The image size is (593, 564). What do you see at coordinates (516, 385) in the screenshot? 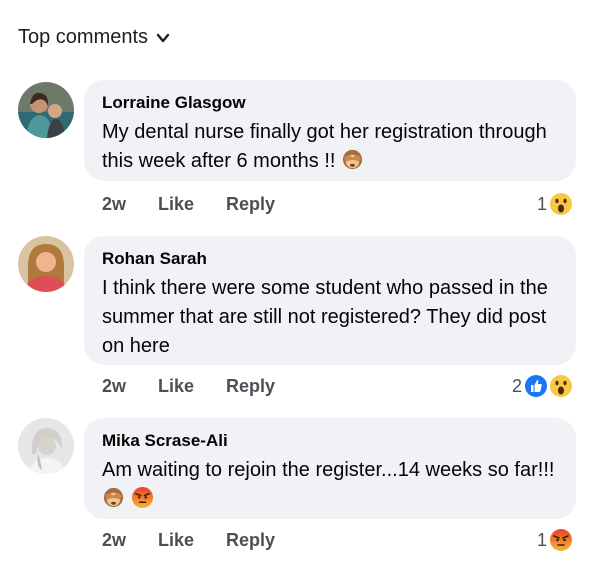
I see `reaction-count: 2` at bounding box center [516, 385].